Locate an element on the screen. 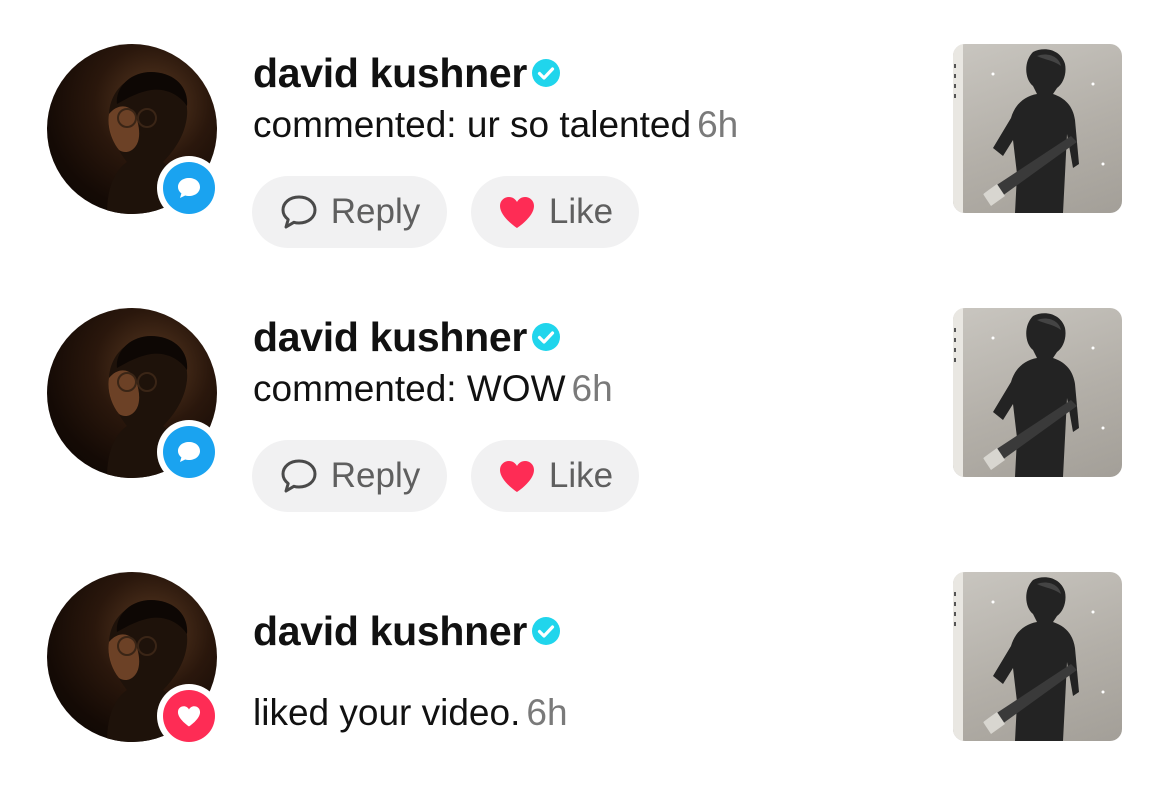 This screenshot has height=790, width=1170. activity-message: commented: WOW is located at coordinates (409, 388).